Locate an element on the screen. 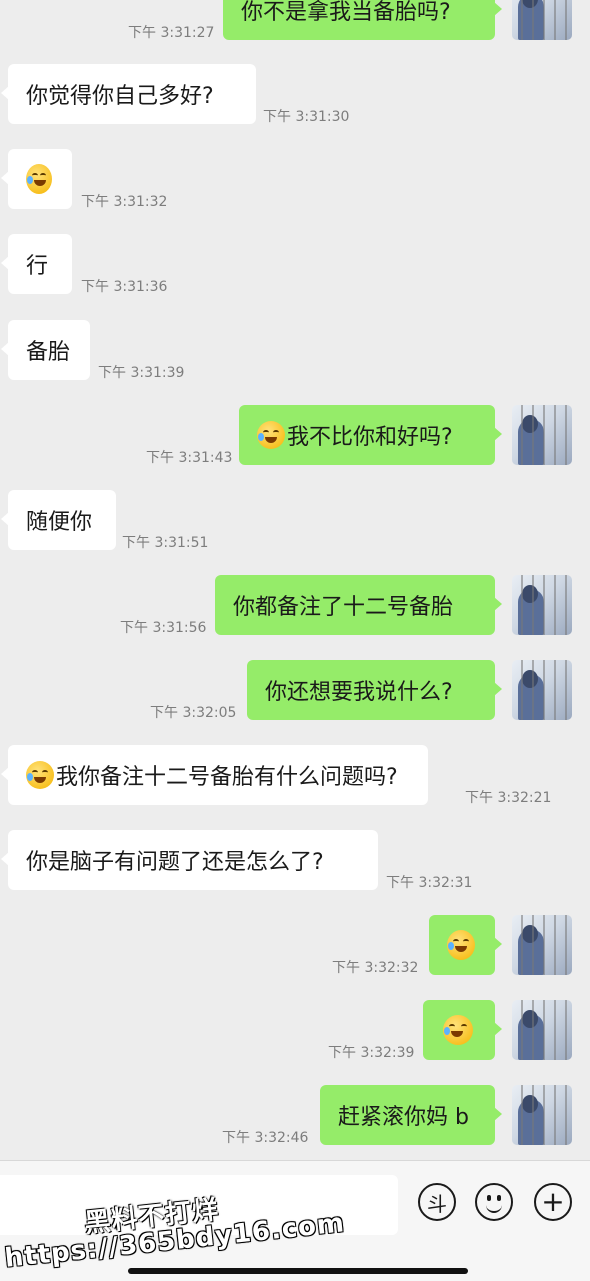 Image resolution: width=590 pixels, height=1281 pixels. message-text: 行 is located at coordinates (37, 266).